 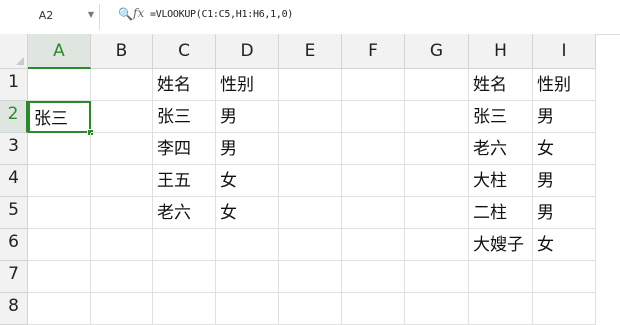 What do you see at coordinates (247, 85) in the screenshot?
I see `cell-d1: 性别` at bounding box center [247, 85].